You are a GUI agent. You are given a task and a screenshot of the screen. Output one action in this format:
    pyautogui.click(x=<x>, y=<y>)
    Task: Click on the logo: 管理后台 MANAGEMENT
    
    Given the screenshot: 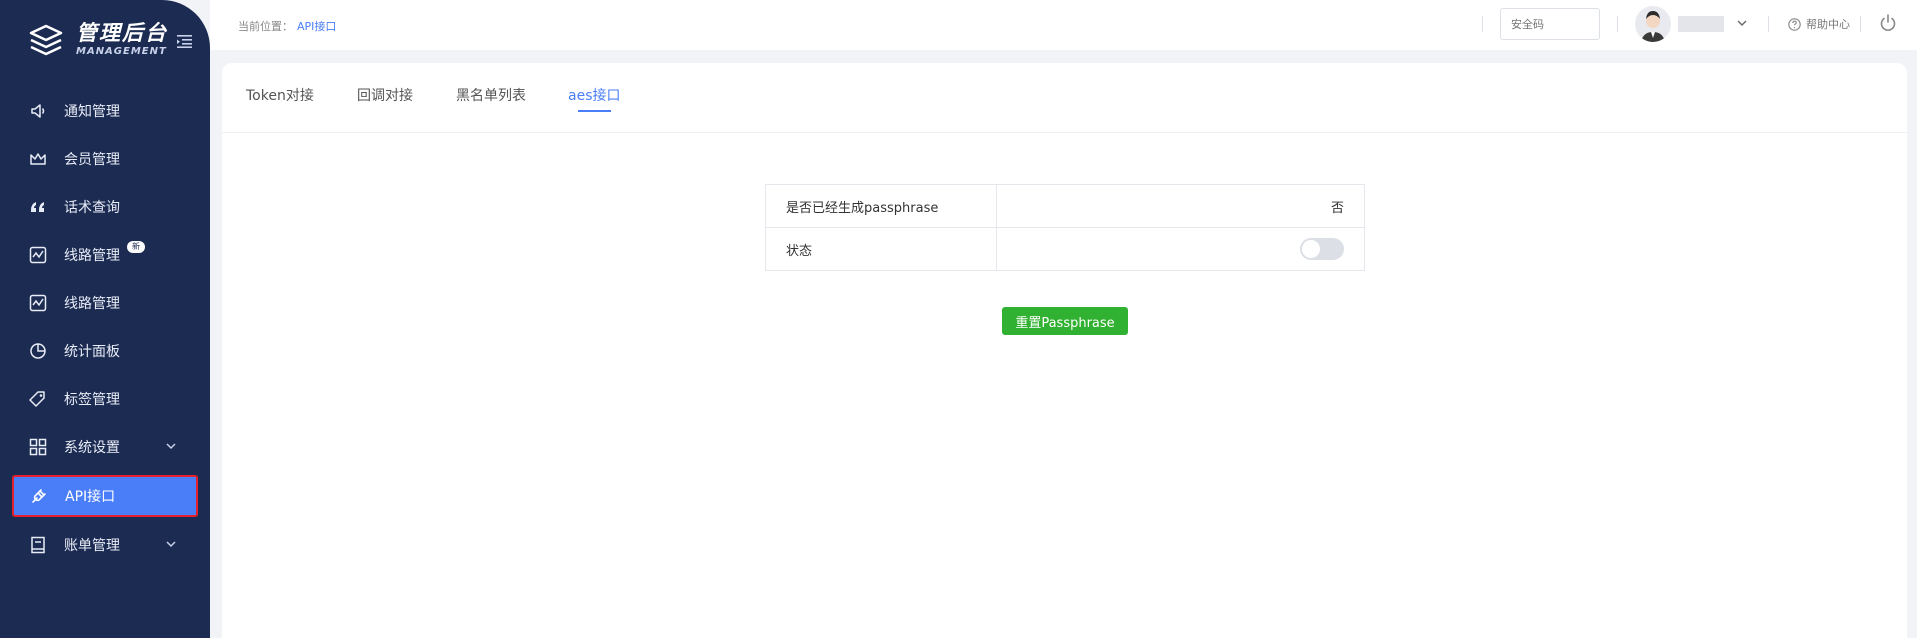 What is the action you would take?
    pyautogui.click(x=98, y=40)
    